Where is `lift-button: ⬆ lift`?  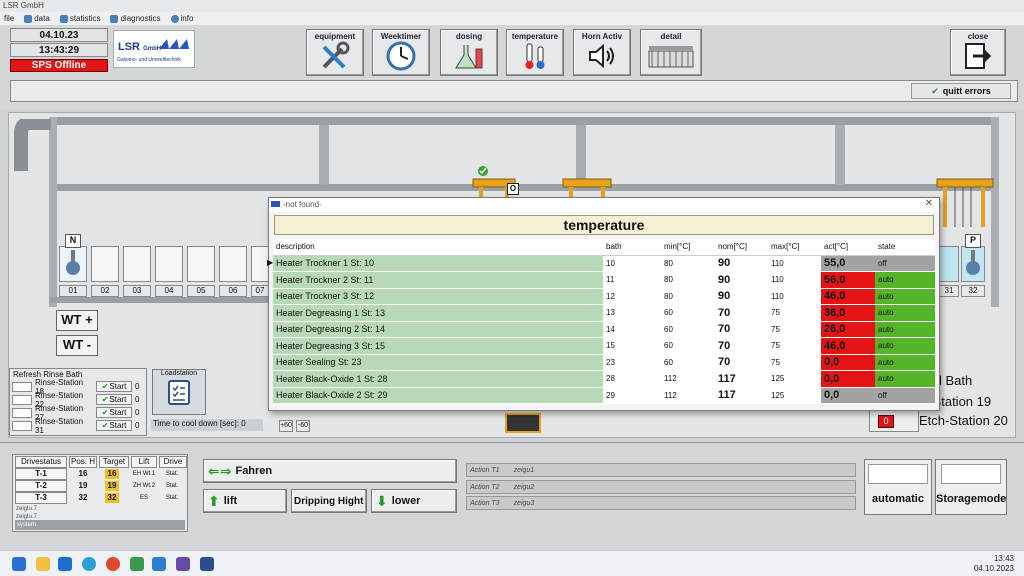
lift-button: ⬆ lift is located at coordinates (245, 501).